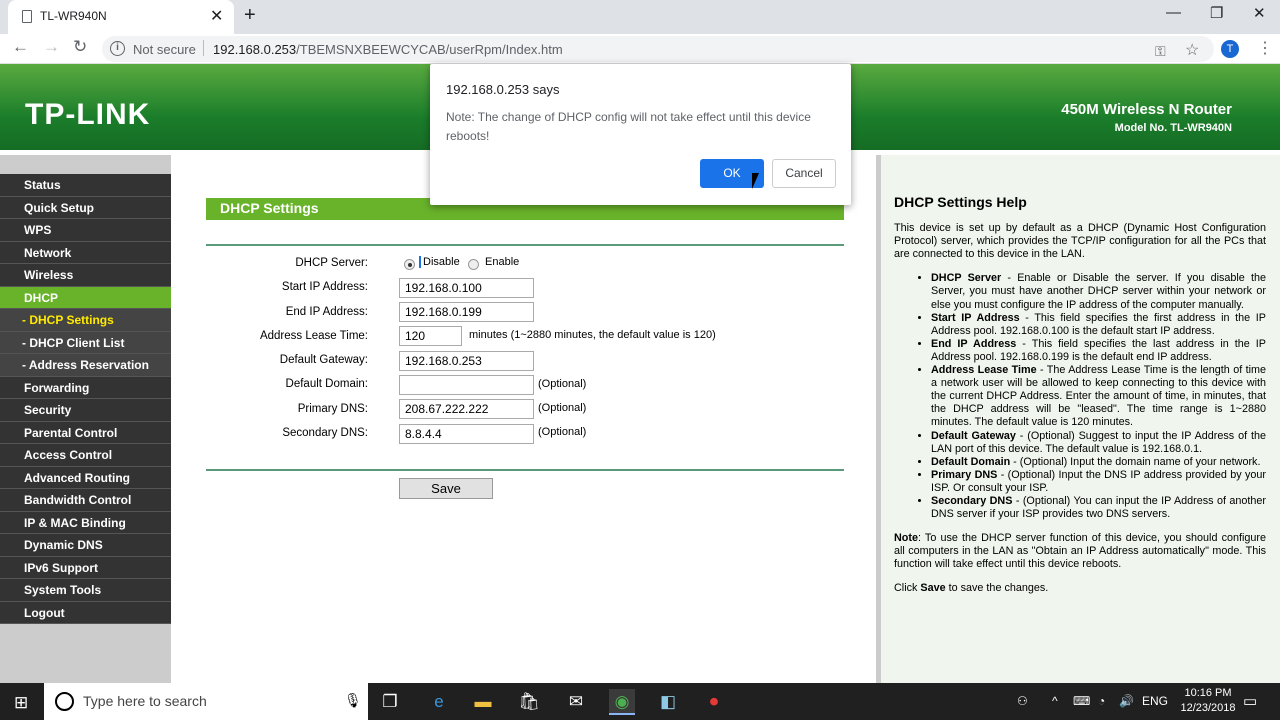 This screenshot has height=720, width=1280. I want to click on sidebar-item: Status, so click(85, 185).